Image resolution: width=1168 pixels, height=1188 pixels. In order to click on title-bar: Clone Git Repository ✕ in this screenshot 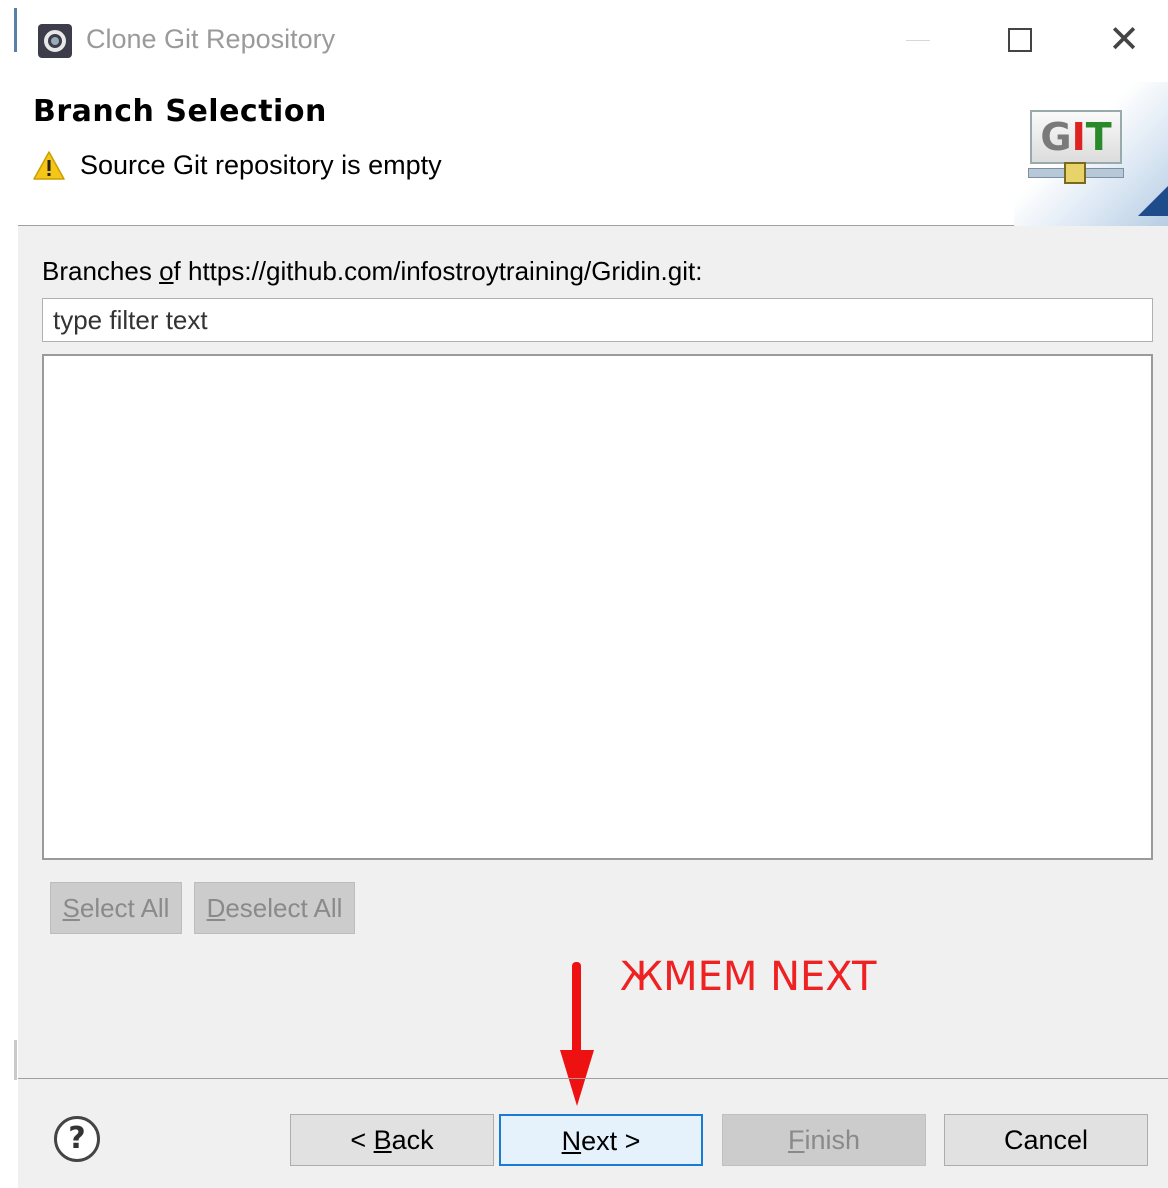, I will do `click(593, 41)`.